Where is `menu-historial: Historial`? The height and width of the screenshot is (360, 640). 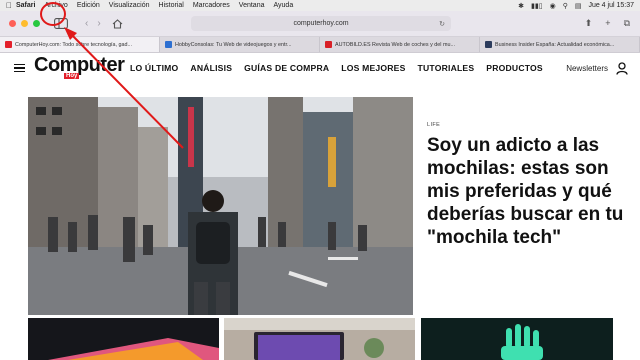 menu-historial: Historial is located at coordinates (171, 5).